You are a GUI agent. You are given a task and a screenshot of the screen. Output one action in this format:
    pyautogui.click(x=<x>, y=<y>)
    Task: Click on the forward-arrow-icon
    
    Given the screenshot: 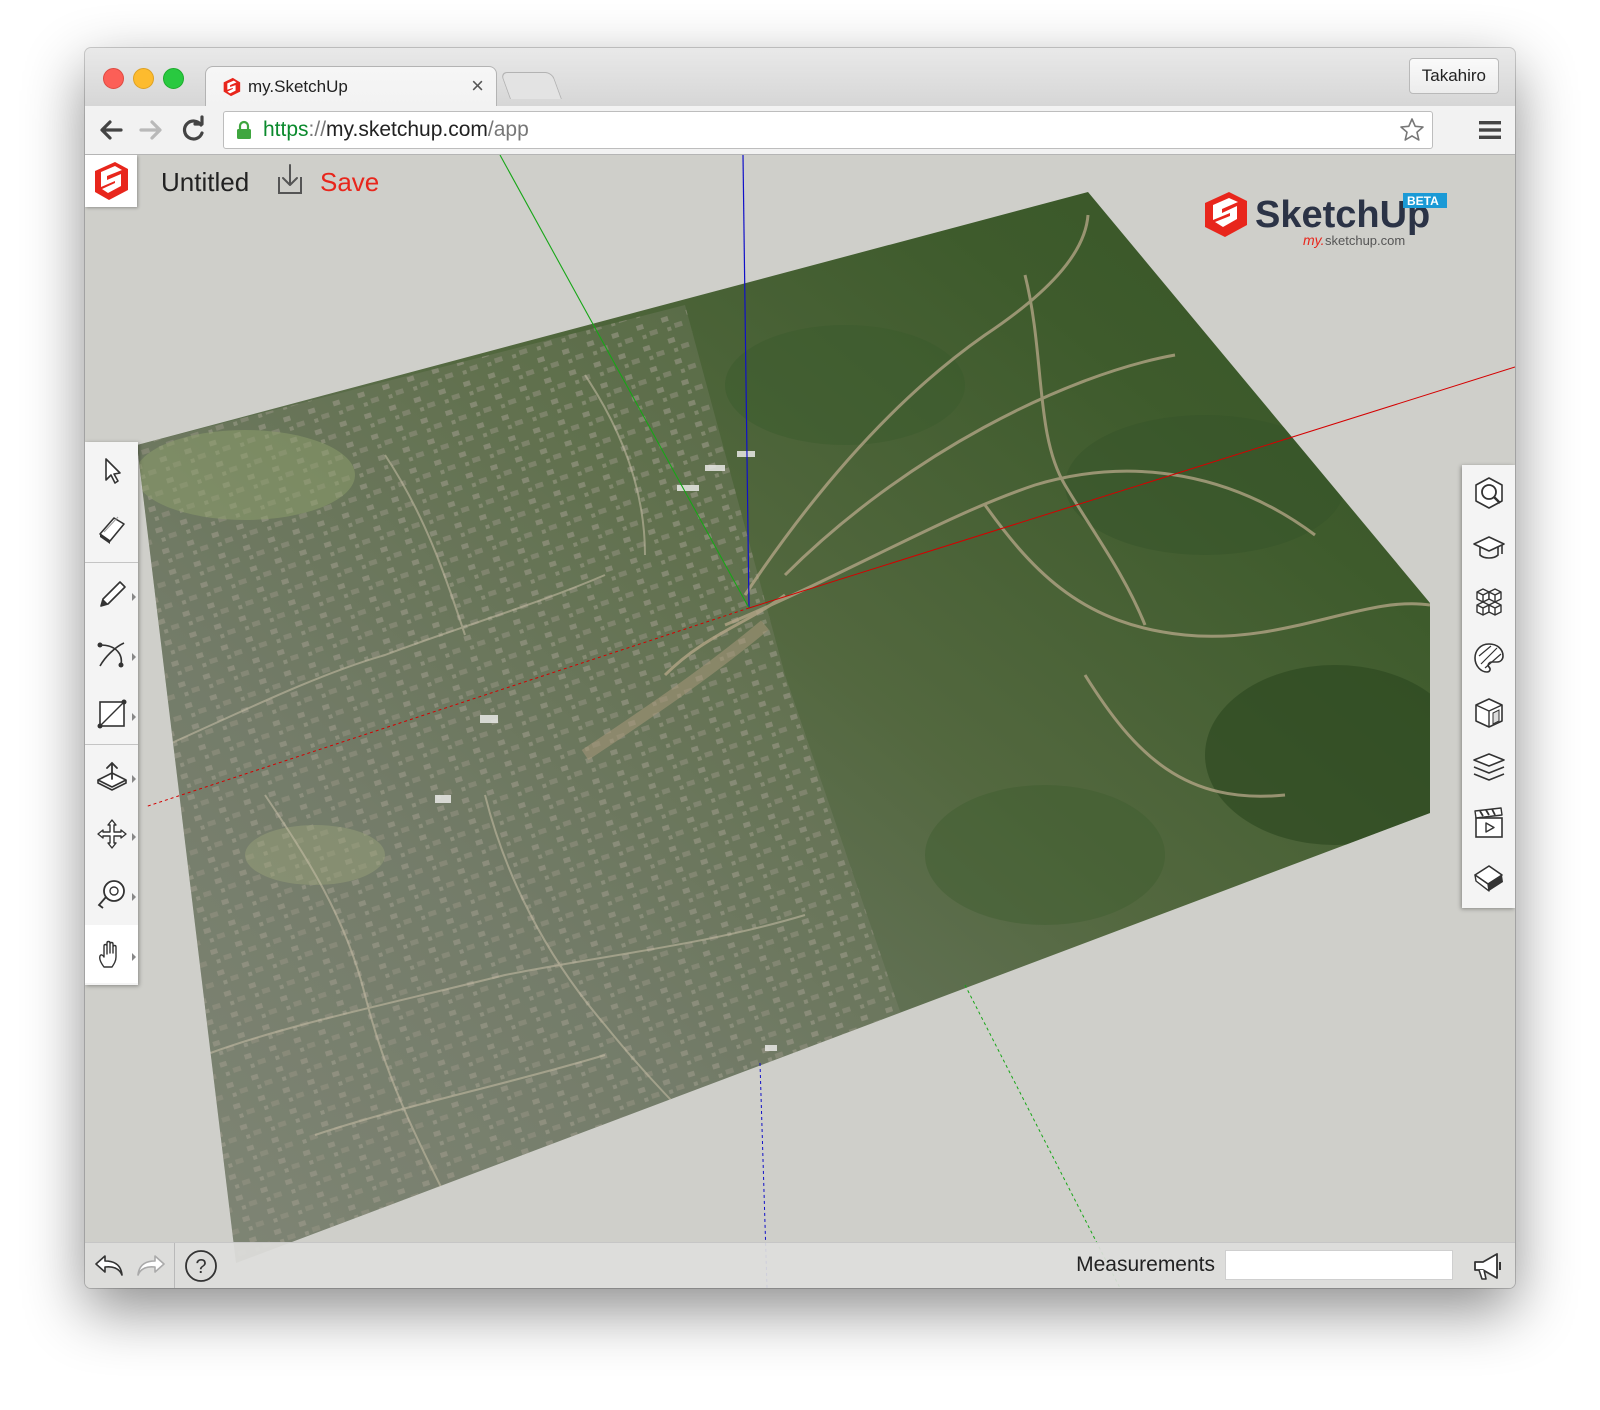 What is the action you would take?
    pyautogui.click(x=151, y=130)
    